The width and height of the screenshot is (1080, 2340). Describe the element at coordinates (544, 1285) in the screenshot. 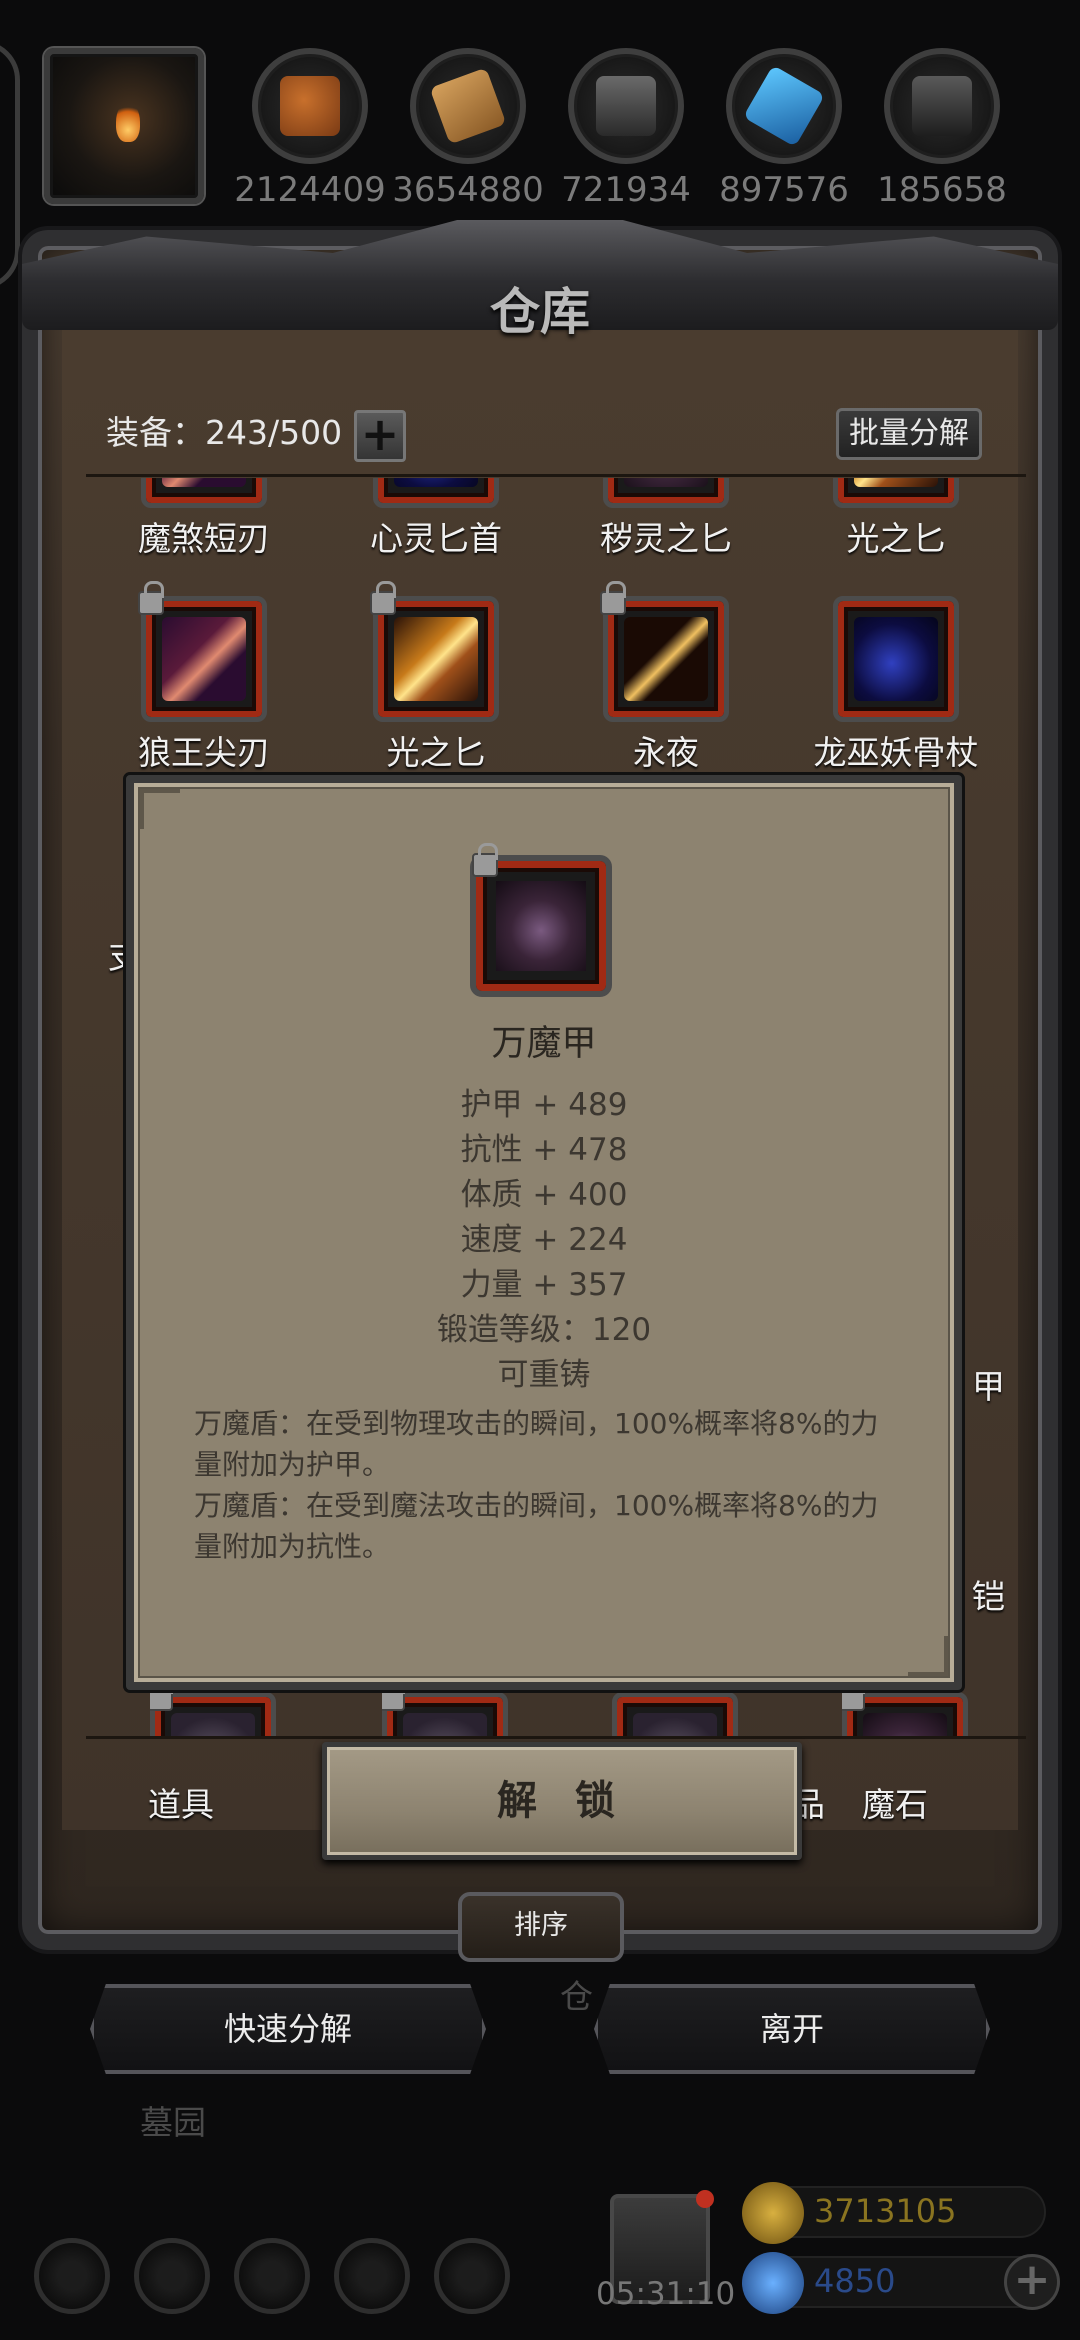

I see `stat-strength: 力量 + 357` at that location.